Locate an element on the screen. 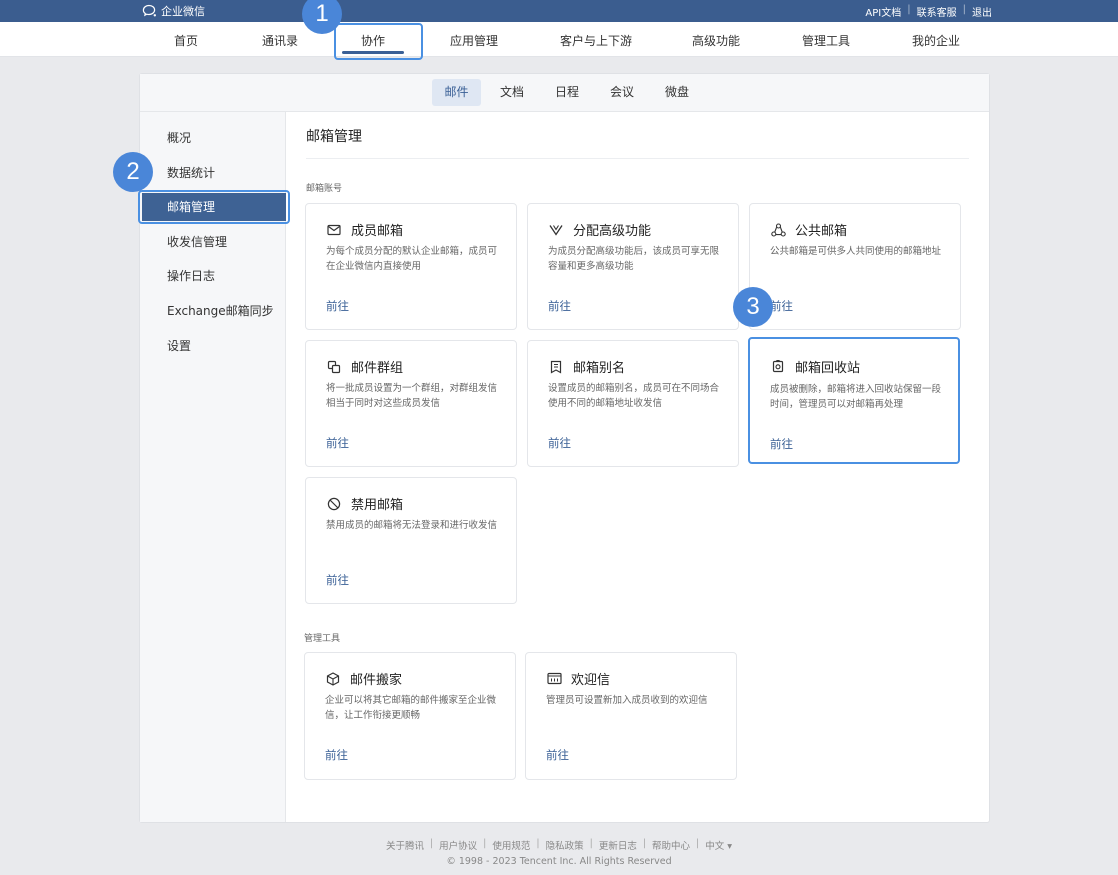  footer-links: 关于腾讯 | 用户协议 | 使用规范 | 隐私政策 | 更新日志 | 帮助中心 | 中文 ▾ is located at coordinates (559, 845).